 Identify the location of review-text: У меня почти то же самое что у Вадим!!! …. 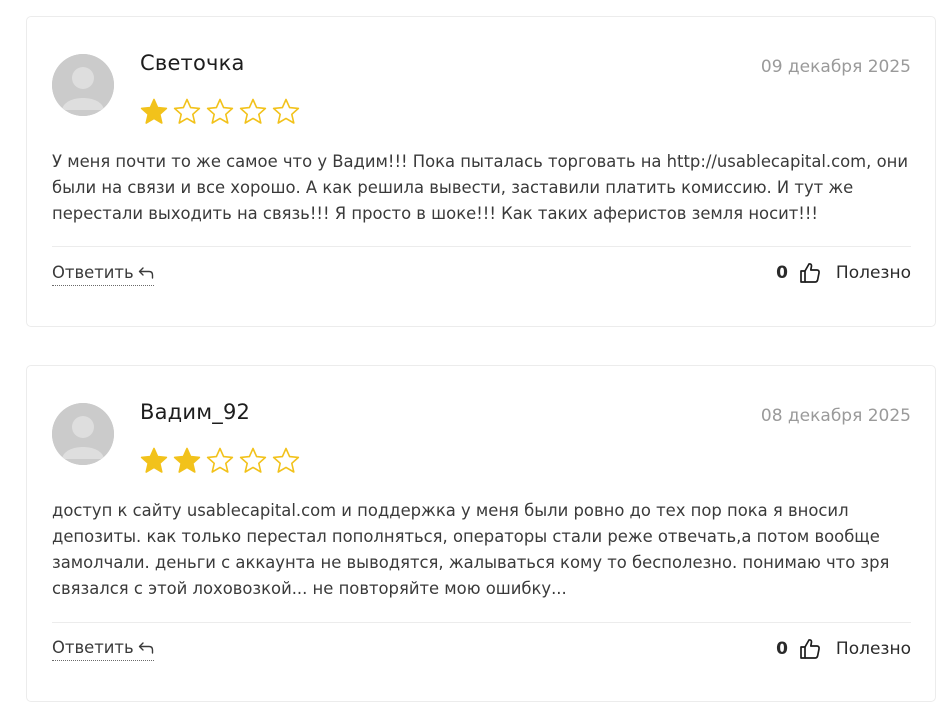
(480, 187).